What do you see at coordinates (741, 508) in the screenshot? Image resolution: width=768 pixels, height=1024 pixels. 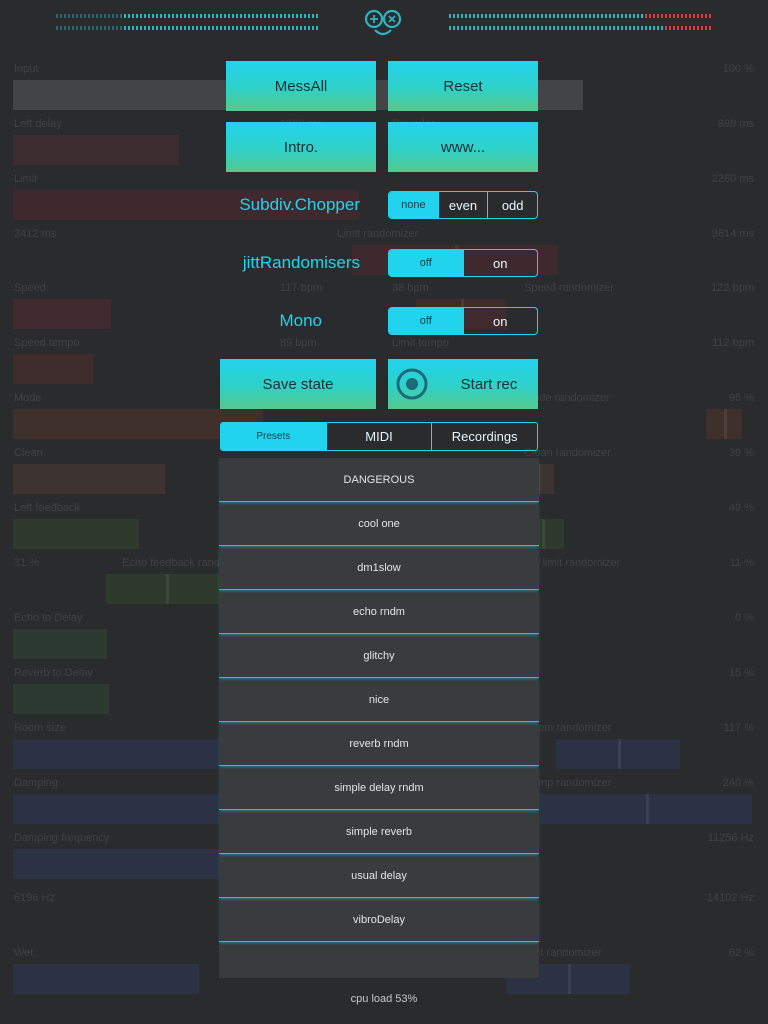 I see `param-value: 49 %` at bounding box center [741, 508].